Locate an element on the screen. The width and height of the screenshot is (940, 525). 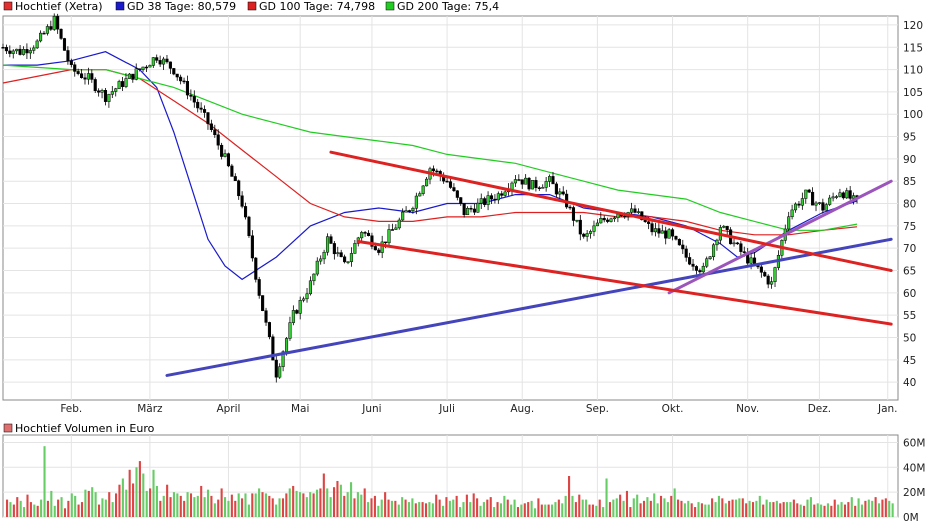
y-tick-label: 115 is located at coordinates (913, 48).